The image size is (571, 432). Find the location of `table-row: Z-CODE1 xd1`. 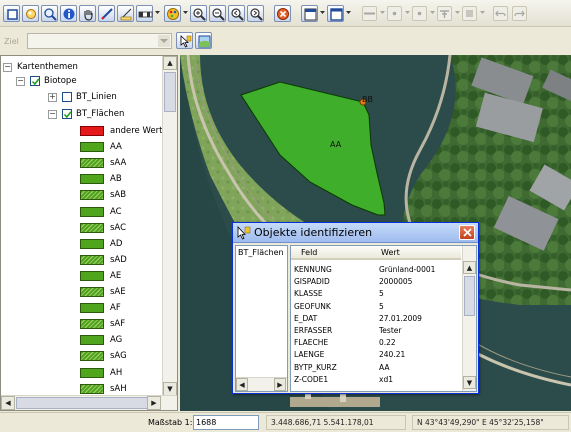

table-row: Z-CODE1 xd1 is located at coordinates (377, 380).